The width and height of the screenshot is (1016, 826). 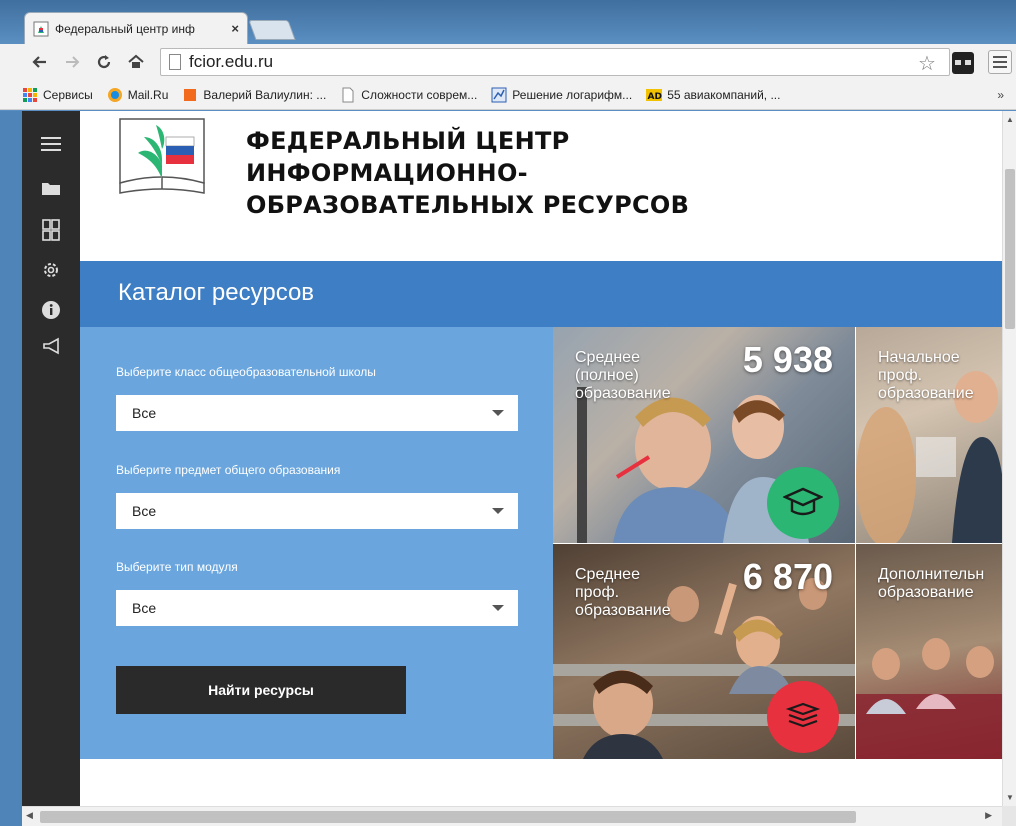 I want to click on extension-icon, so click(x=963, y=63).